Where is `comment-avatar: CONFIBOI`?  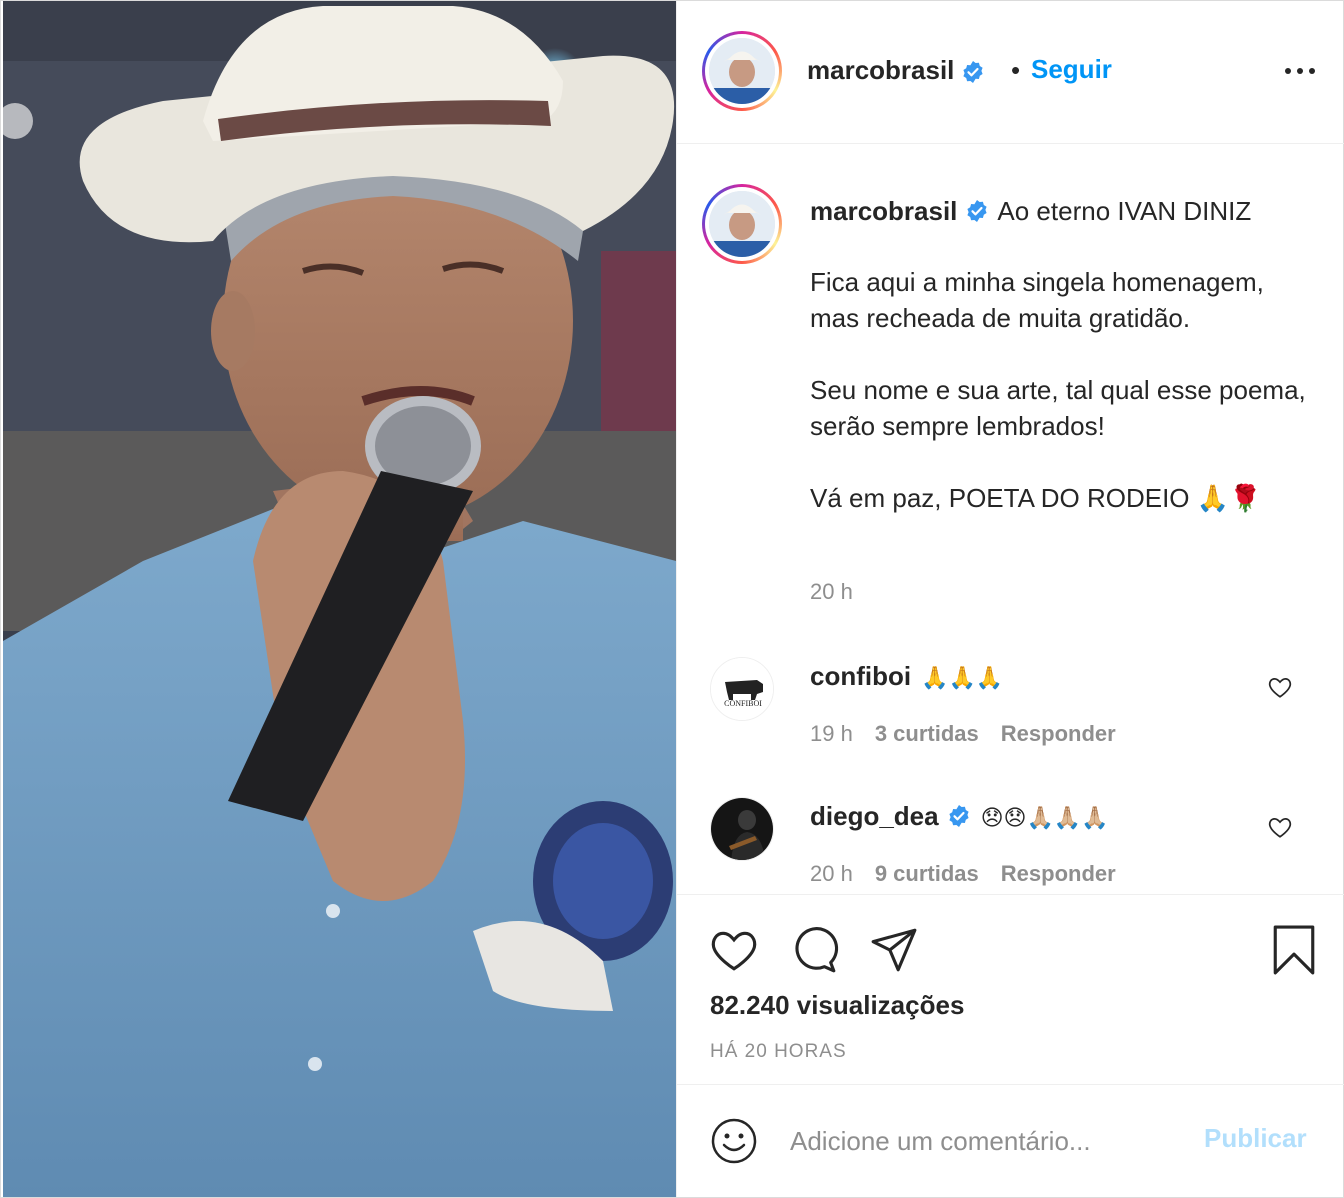
comment-avatar: CONFIBOI is located at coordinates (742, 689).